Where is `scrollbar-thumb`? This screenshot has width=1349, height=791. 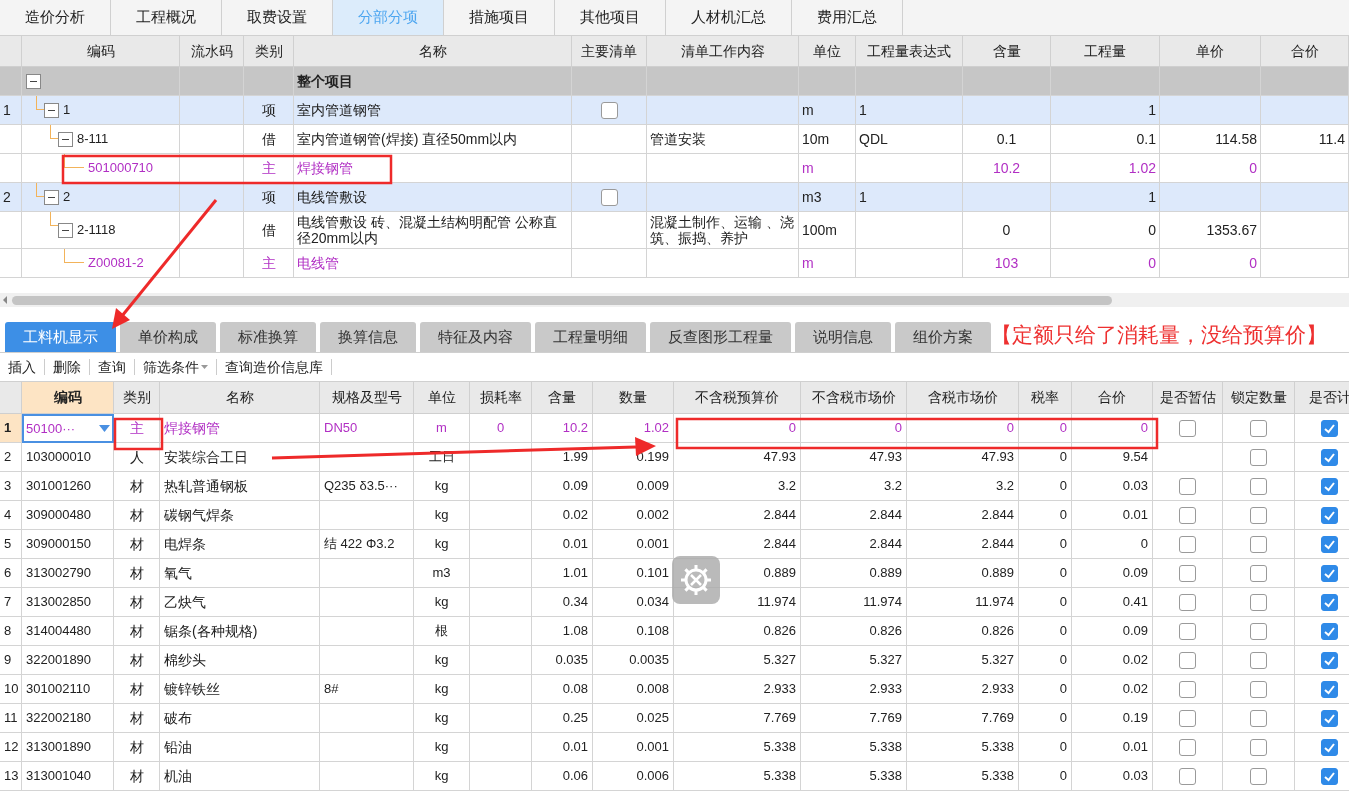
scrollbar-thumb is located at coordinates (562, 300).